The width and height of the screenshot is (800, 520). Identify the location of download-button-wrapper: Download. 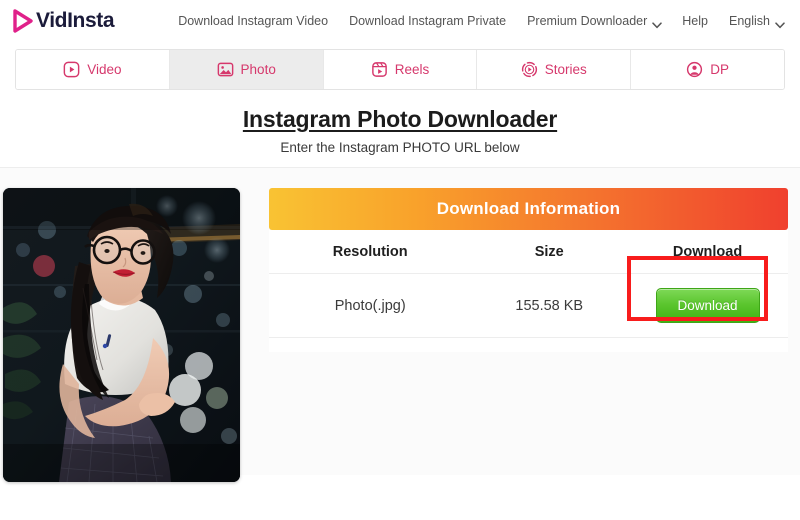
(698, 289).